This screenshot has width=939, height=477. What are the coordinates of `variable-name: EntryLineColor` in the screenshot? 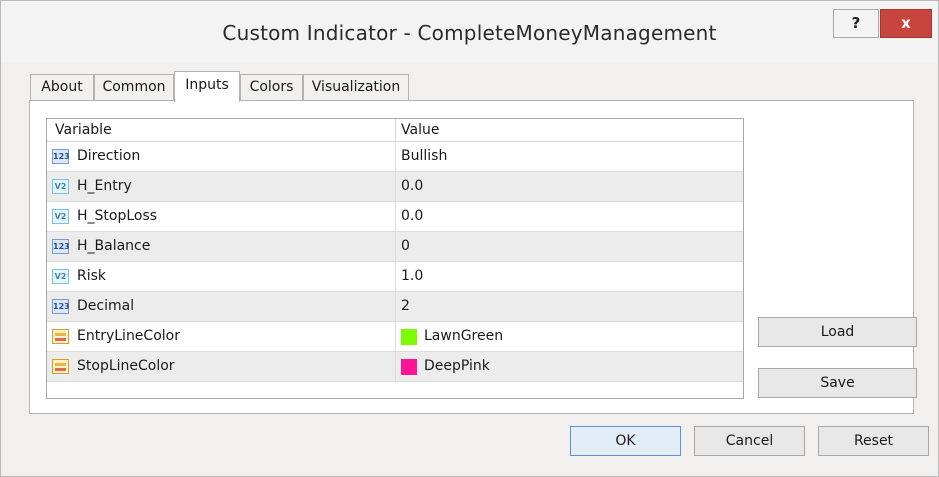 It's located at (128, 336).